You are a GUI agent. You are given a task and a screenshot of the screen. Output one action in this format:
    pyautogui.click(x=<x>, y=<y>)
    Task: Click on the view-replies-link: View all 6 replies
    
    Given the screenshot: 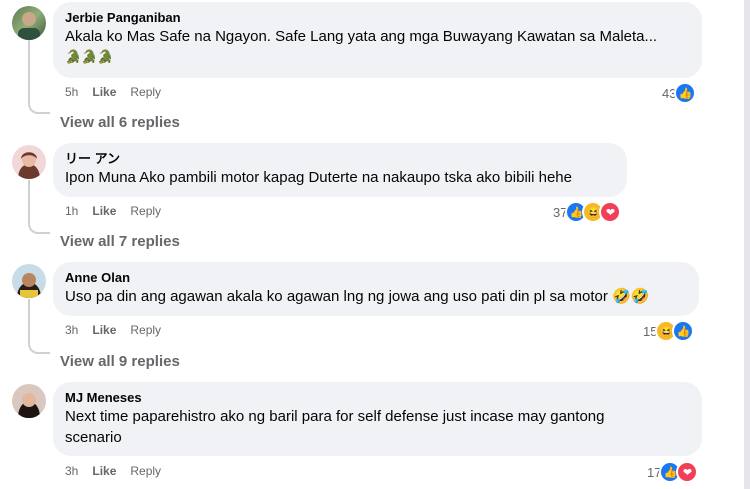 What is the action you would take?
    pyautogui.click(x=120, y=122)
    